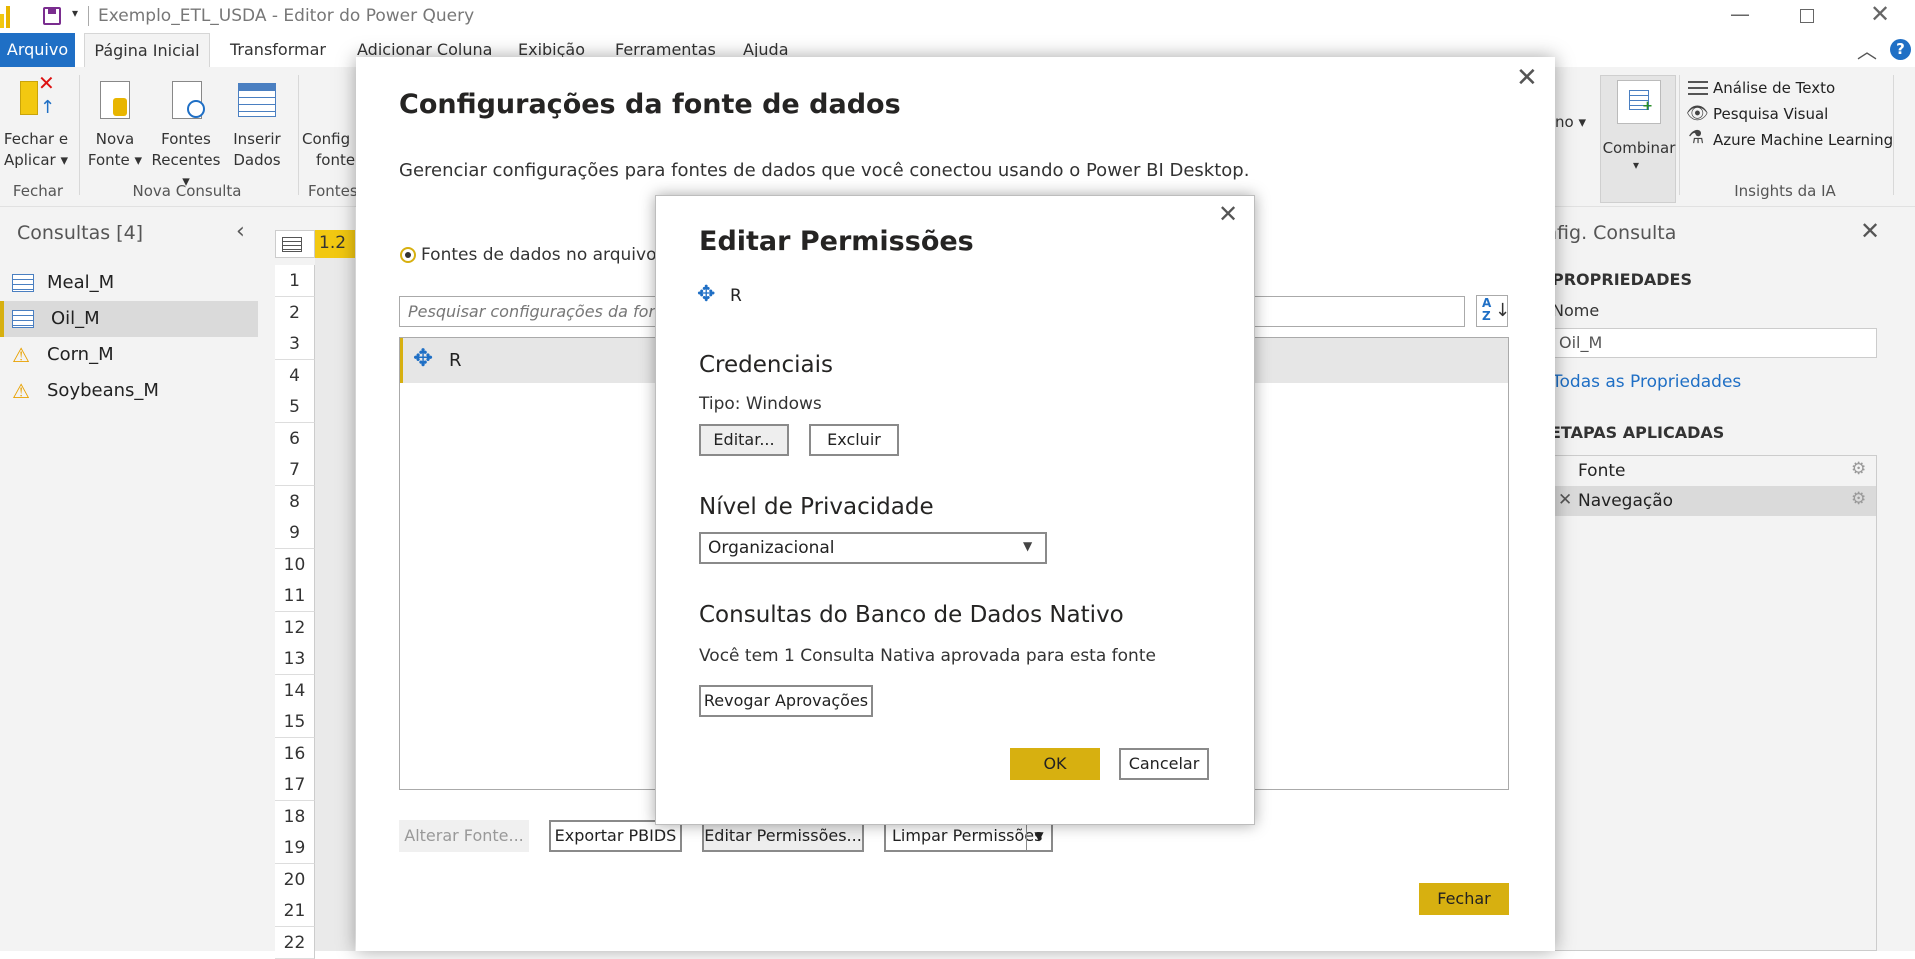  I want to click on new-source-button: Nova Fonte ▾, so click(115, 150).